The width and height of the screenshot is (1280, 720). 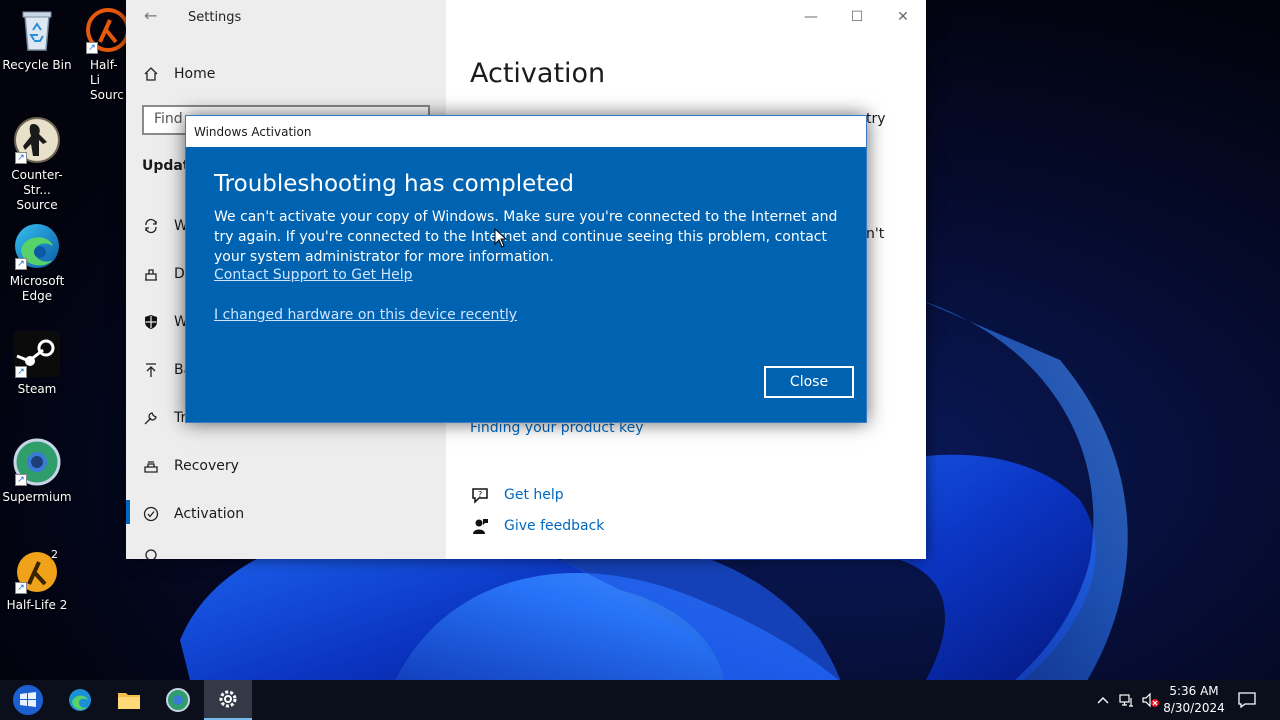 I want to click on sidebar-item-recovery: Recovery, so click(x=190, y=466).